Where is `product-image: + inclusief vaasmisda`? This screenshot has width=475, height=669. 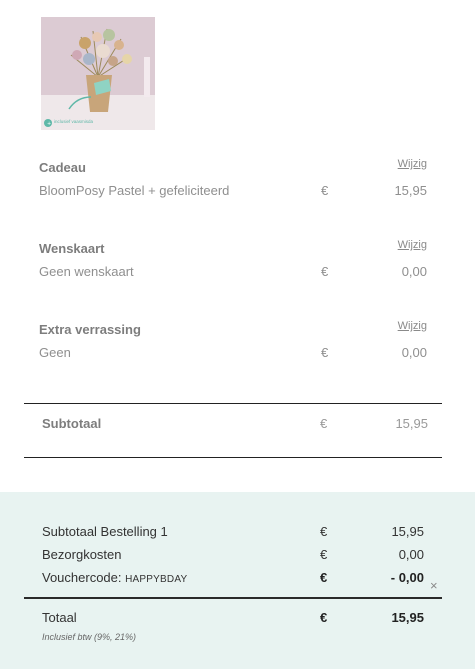
product-image: + inclusief vaasmisda is located at coordinates (98, 73).